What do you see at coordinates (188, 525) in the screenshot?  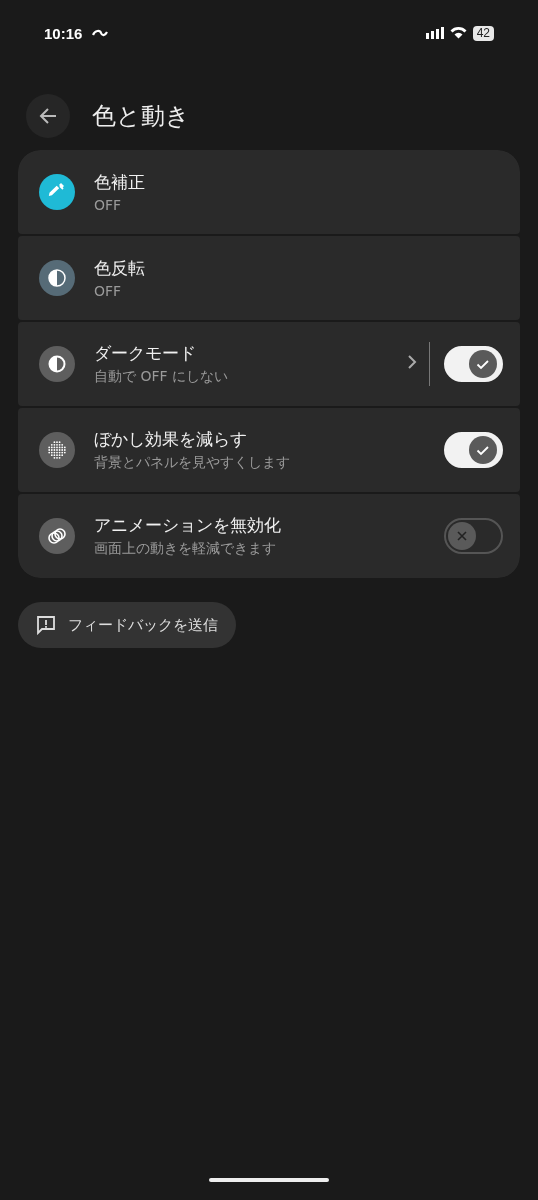 I see `setting-title: アニメーションを無効化` at bounding box center [188, 525].